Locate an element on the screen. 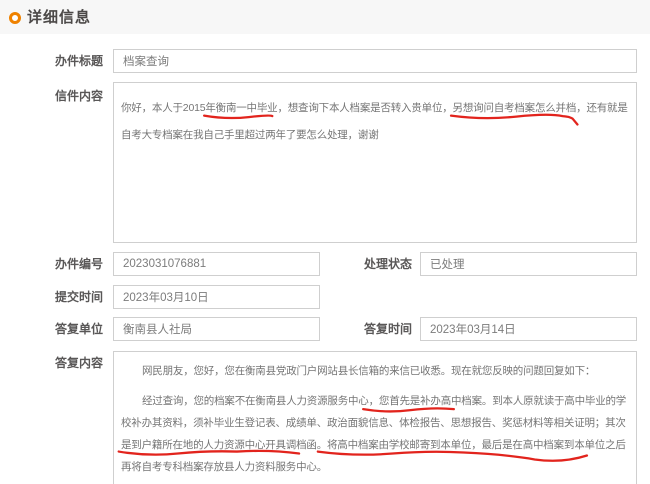  reply-time-input is located at coordinates (528, 329).